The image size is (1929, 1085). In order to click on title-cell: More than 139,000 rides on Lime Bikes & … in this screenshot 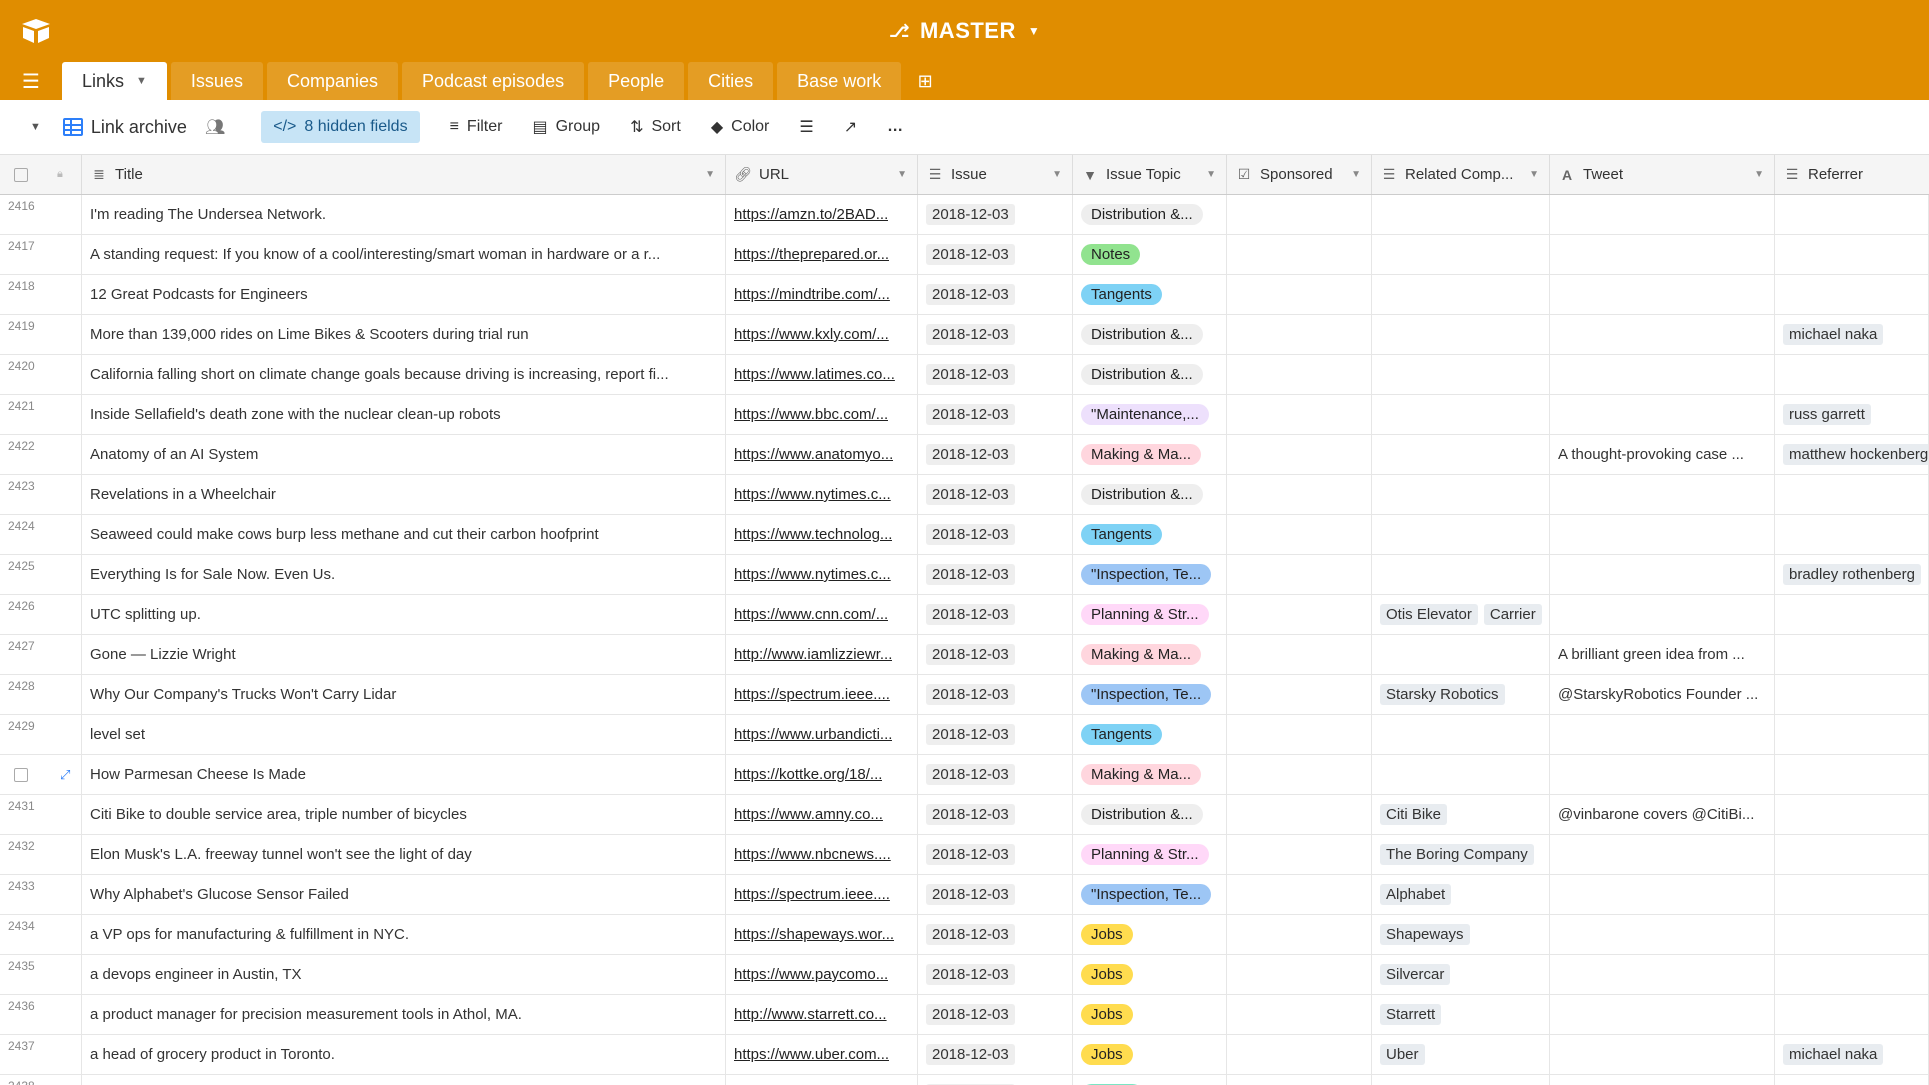, I will do `click(404, 334)`.